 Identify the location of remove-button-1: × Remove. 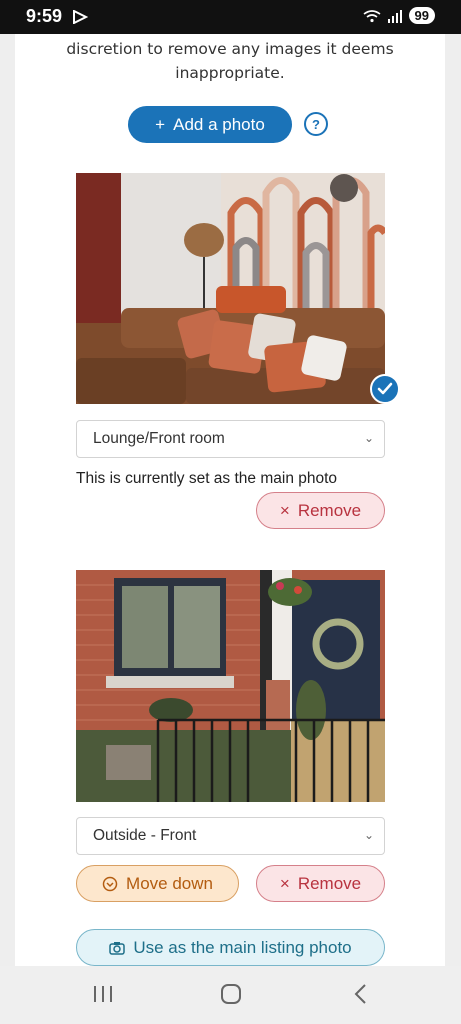
(320, 510).